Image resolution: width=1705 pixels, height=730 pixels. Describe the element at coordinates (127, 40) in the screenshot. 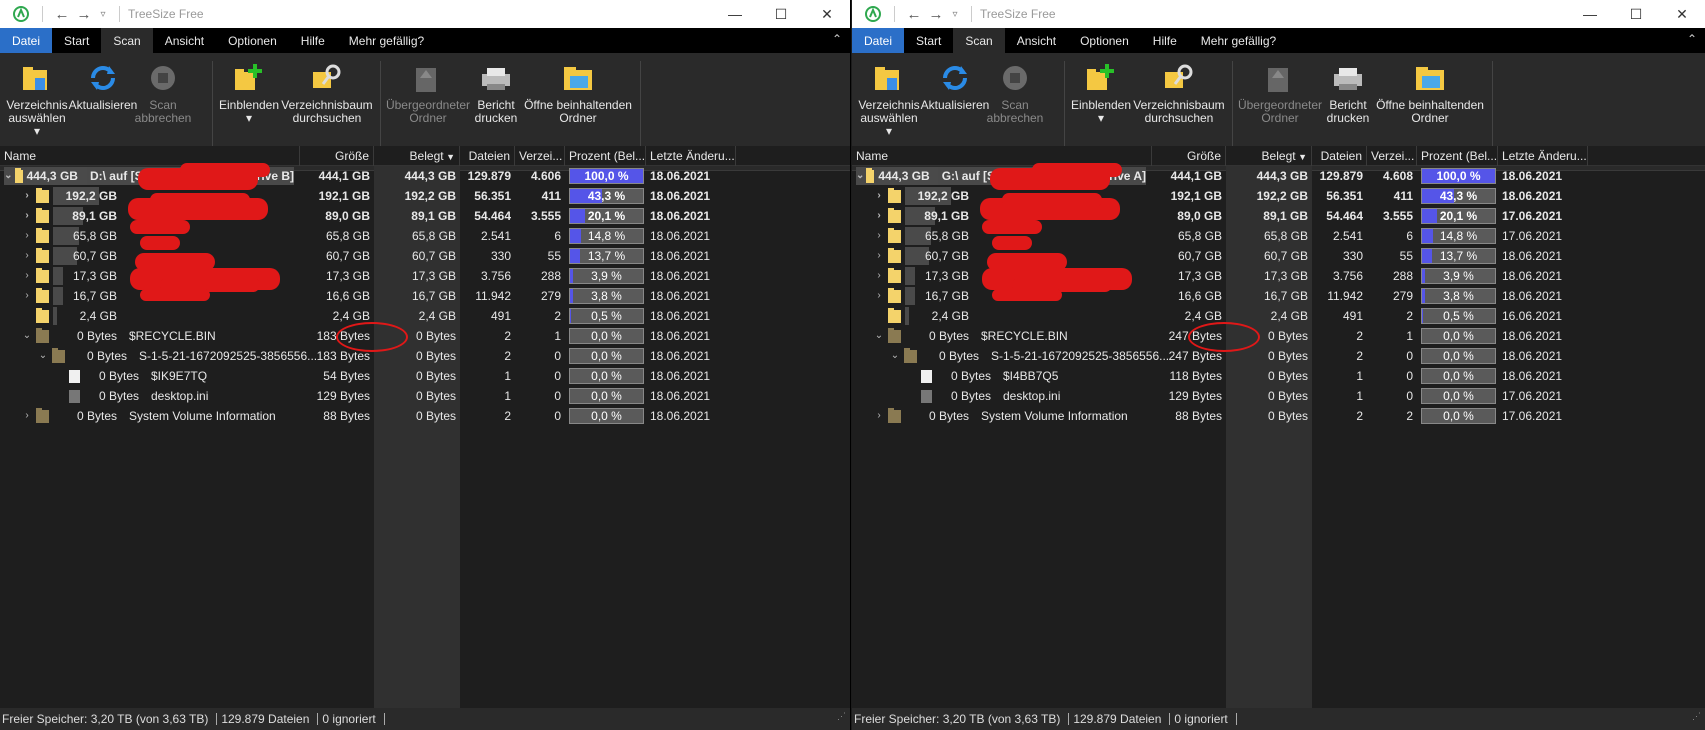

I see `tab-scan: Scan` at that location.